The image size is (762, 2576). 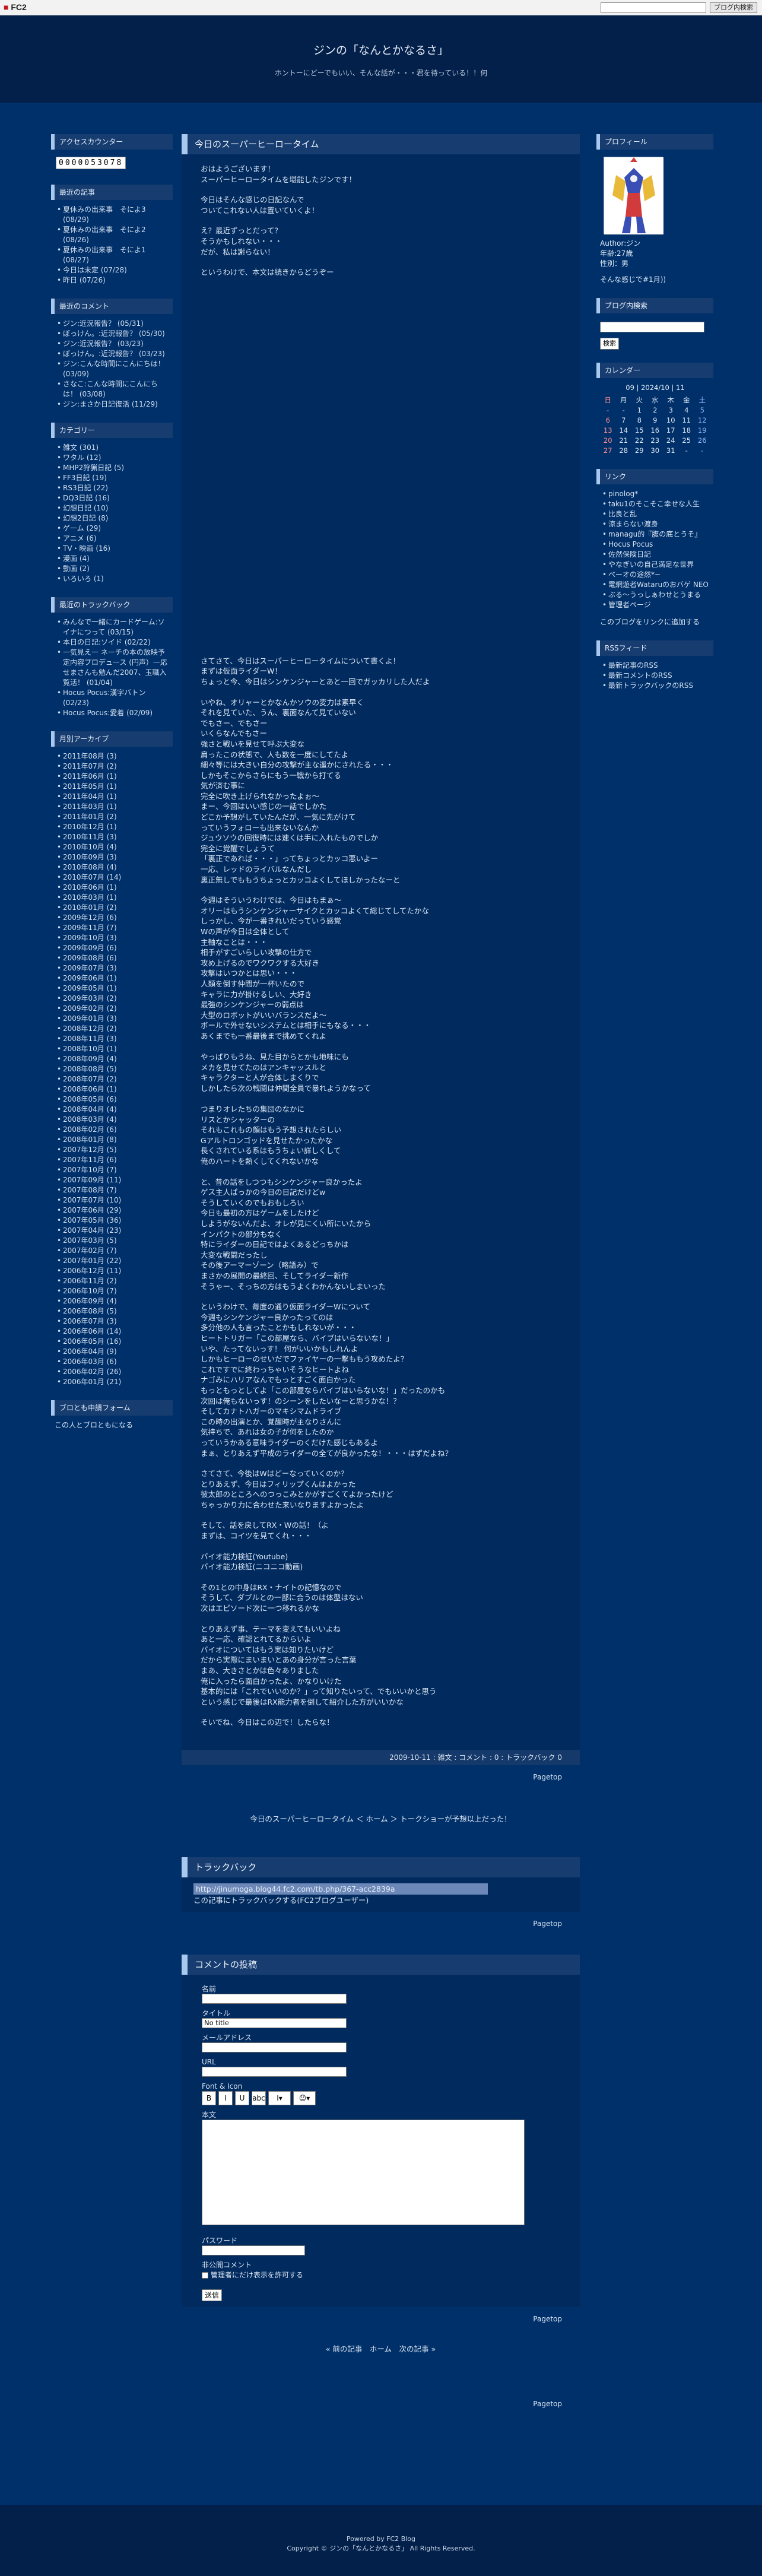 I want to click on recent-comment-item: さなこ:こんな時間にこんにちは！ (03/08), so click(x=112, y=389).